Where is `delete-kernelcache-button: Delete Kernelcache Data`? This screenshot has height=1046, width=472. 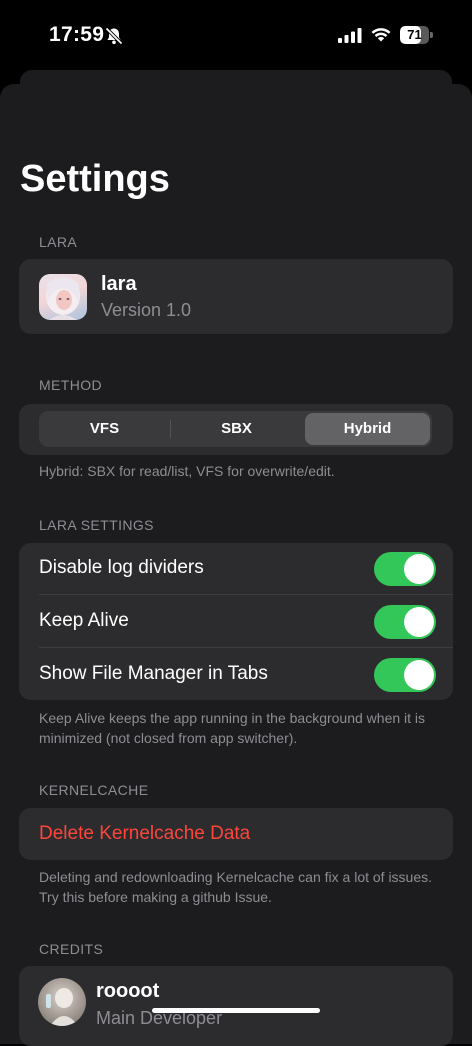 delete-kernelcache-button: Delete Kernelcache Data is located at coordinates (144, 834).